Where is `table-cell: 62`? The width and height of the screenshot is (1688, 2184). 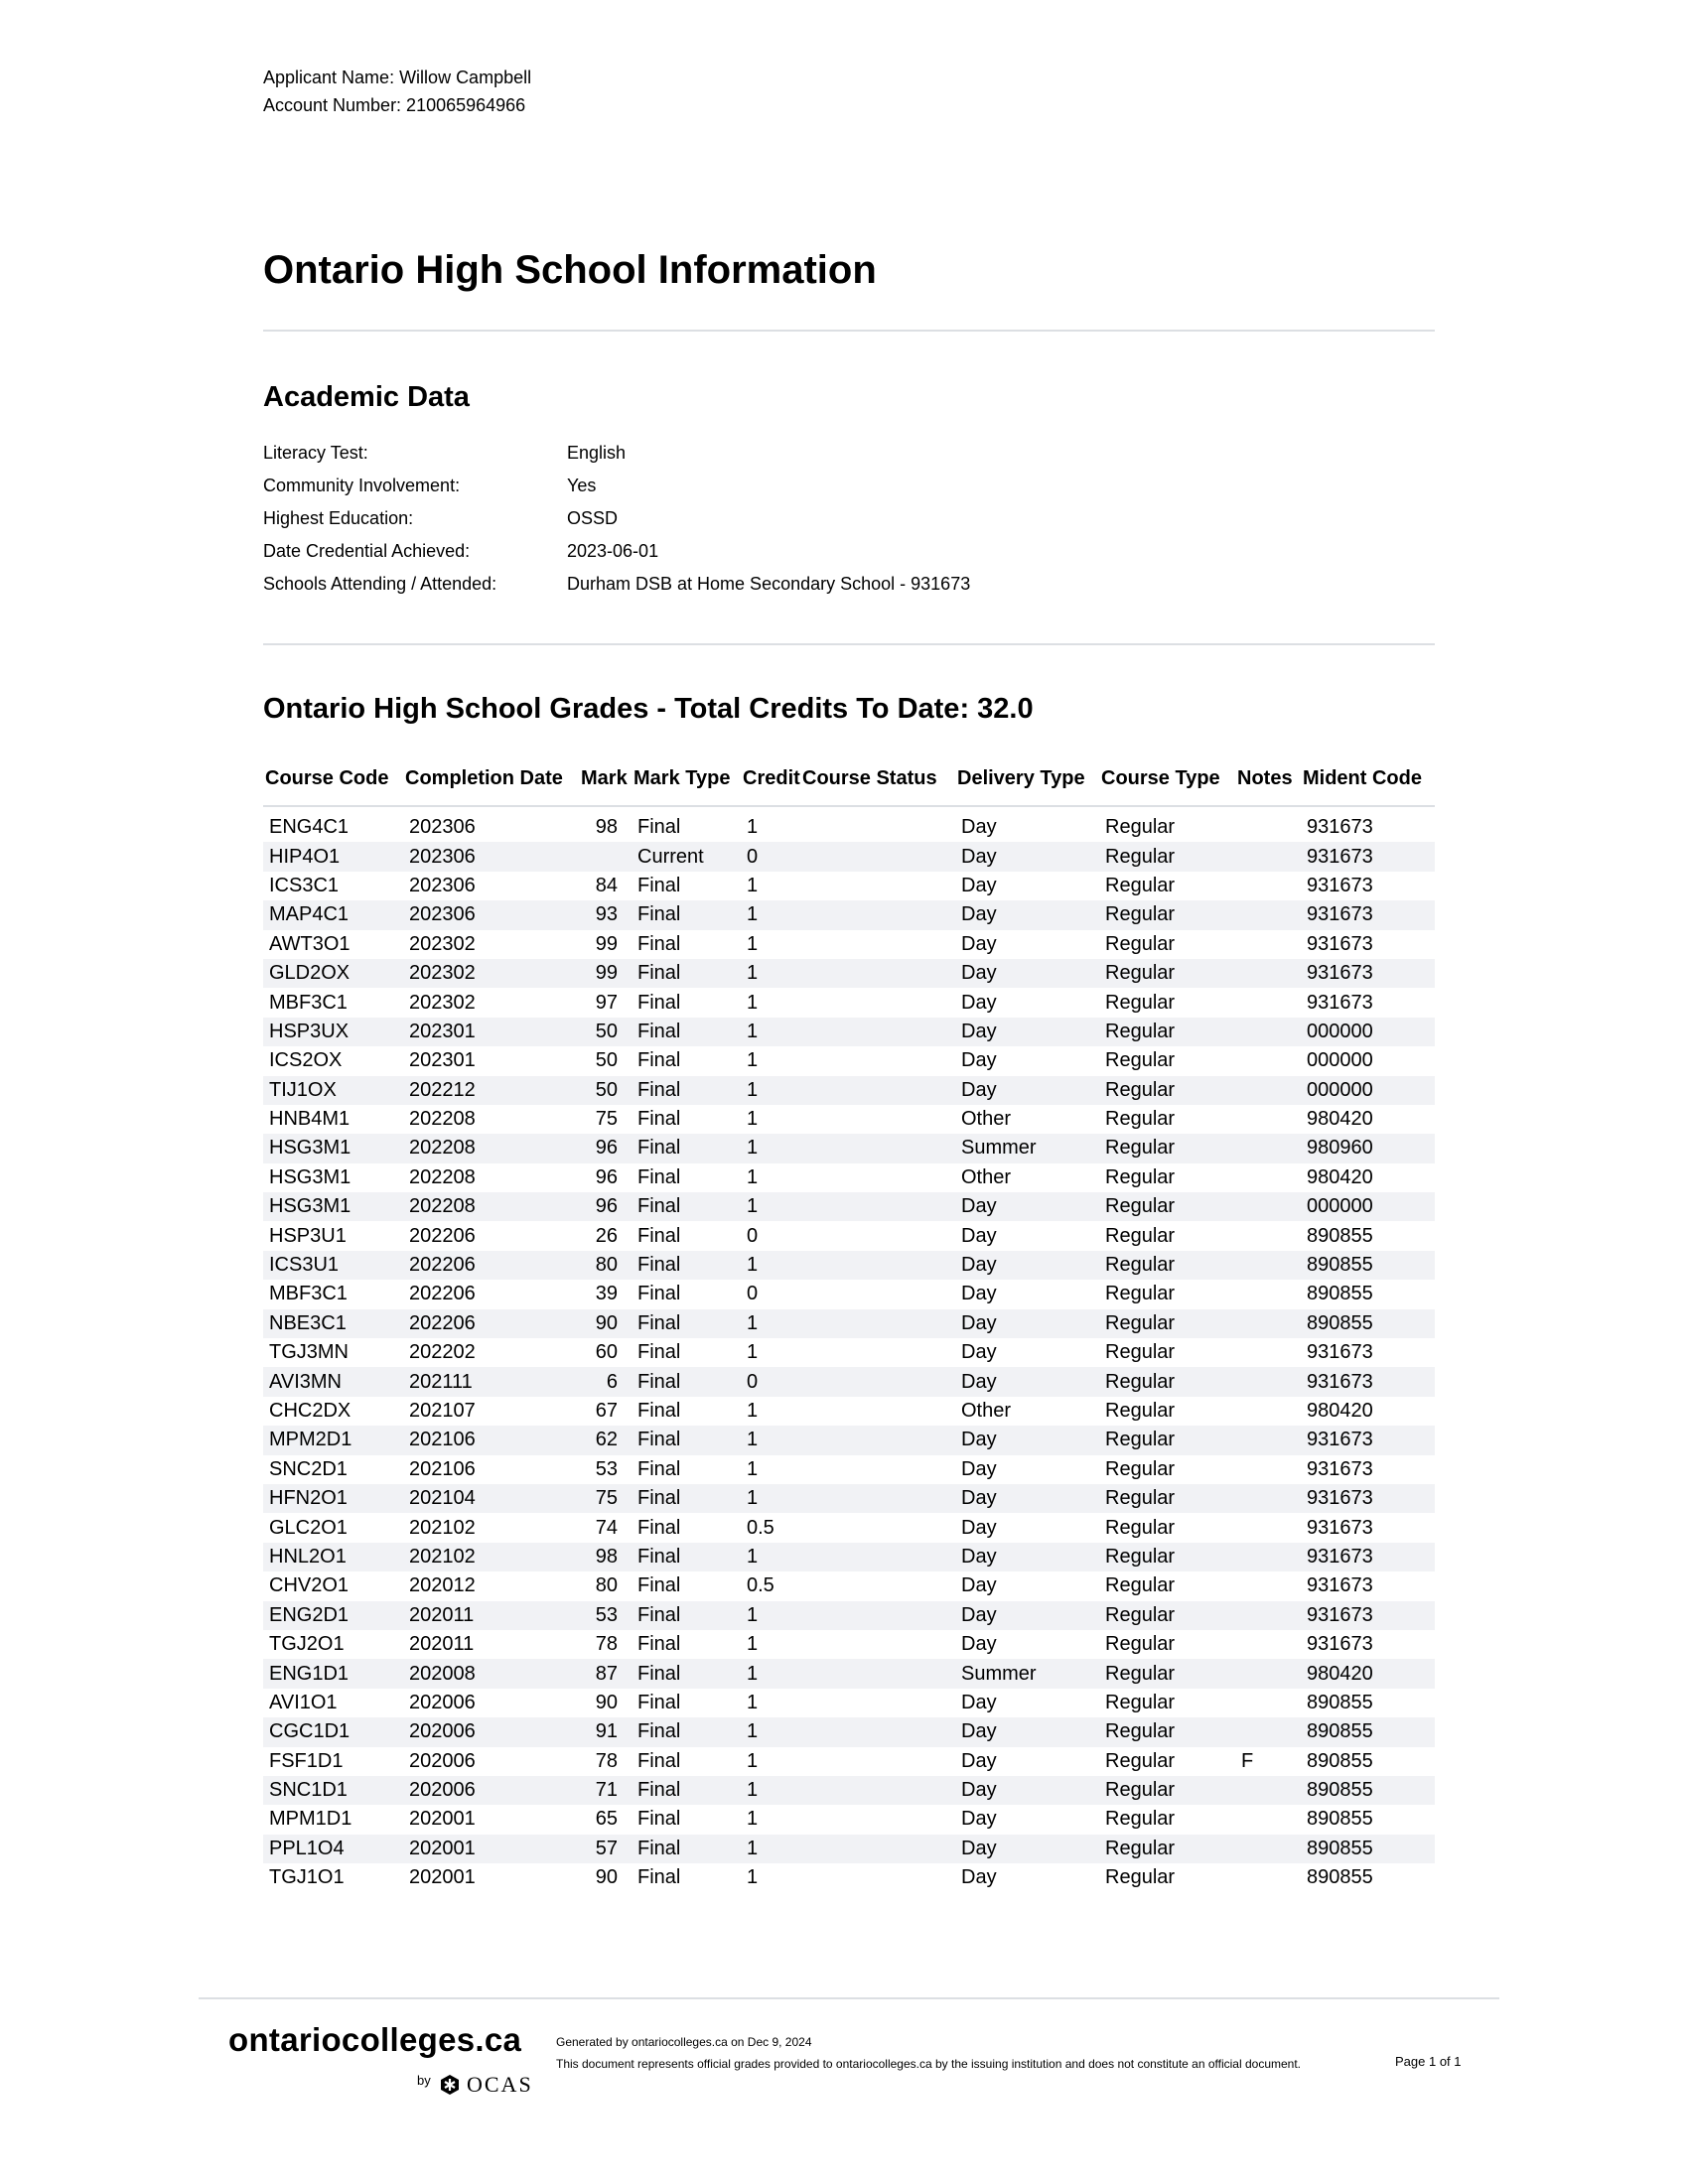 table-cell: 62 is located at coordinates (605, 1440).